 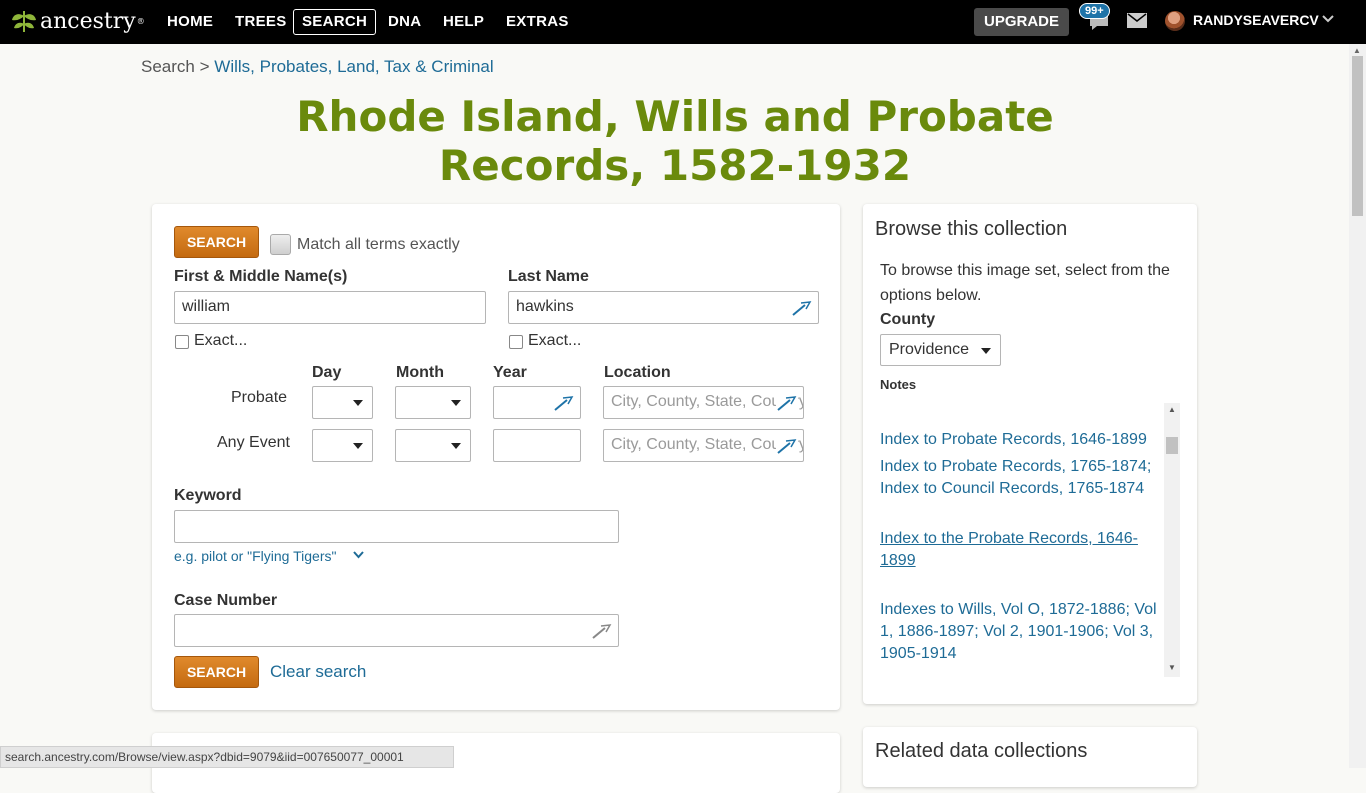 I want to click on nav-help: HELP, so click(x=463, y=23).